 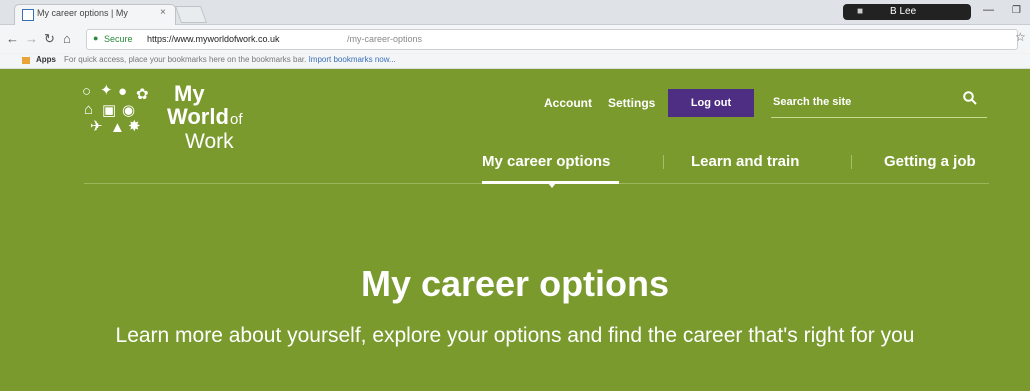 What do you see at coordinates (1016, 10) in the screenshot?
I see `restore-icon: ❐` at bounding box center [1016, 10].